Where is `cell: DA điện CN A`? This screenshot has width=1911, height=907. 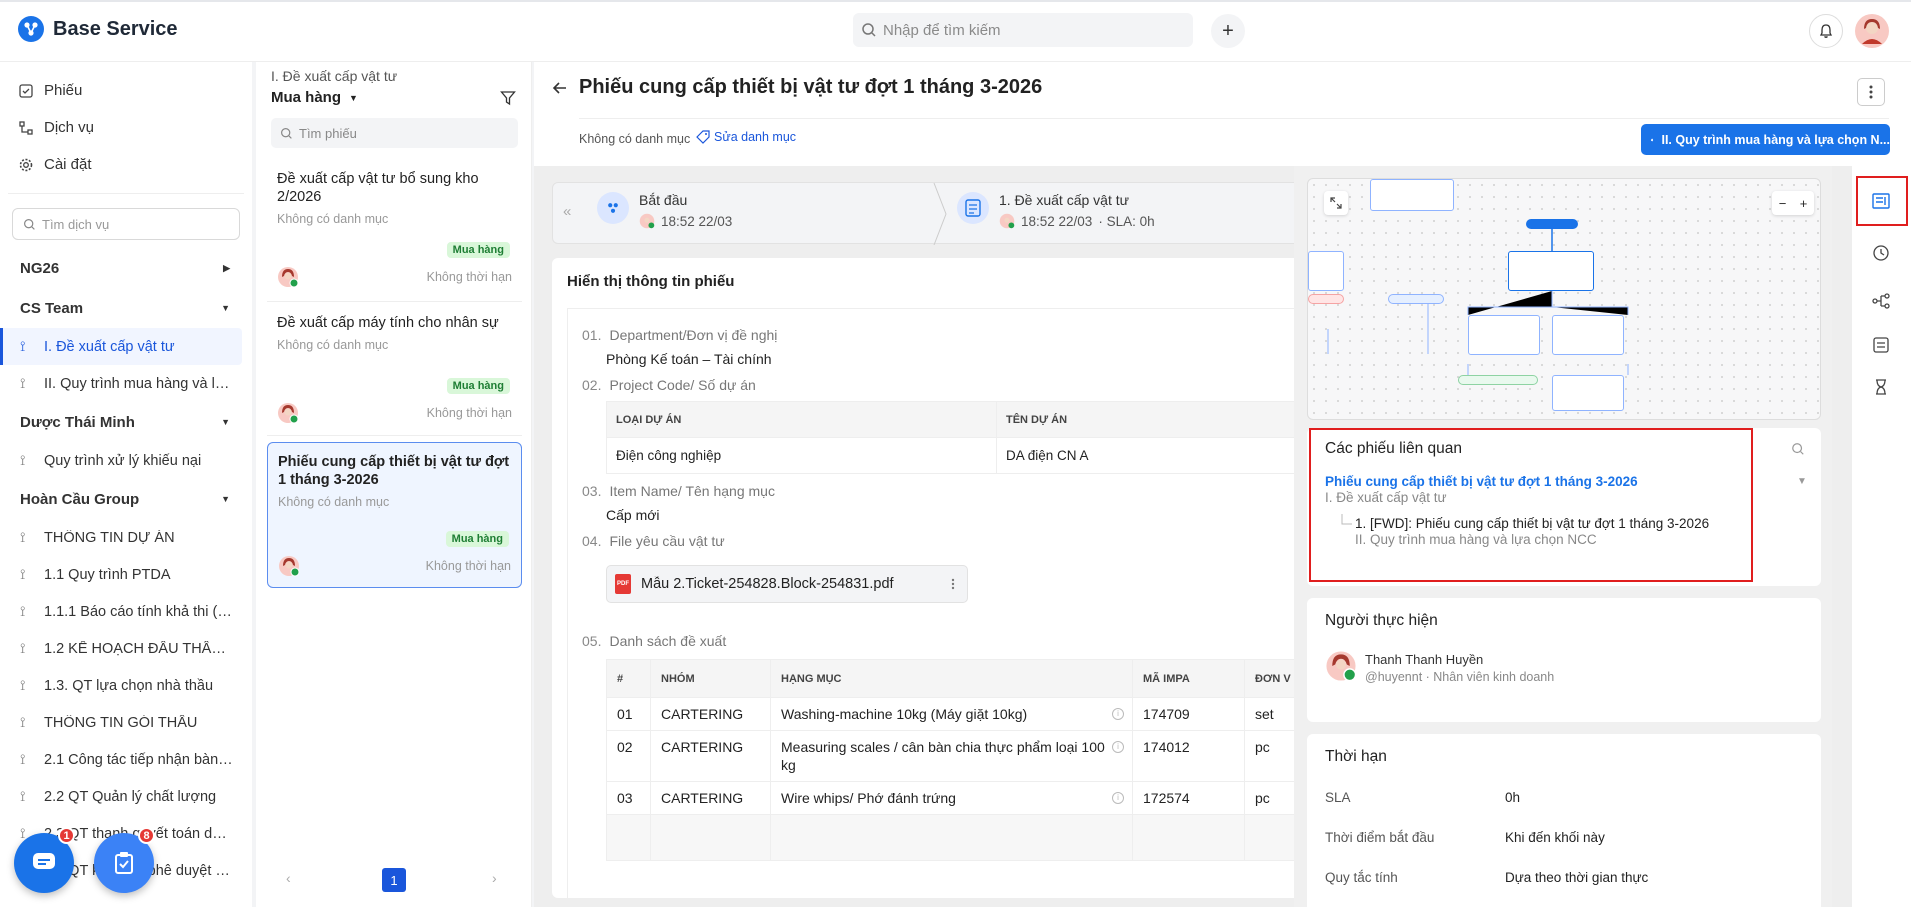
cell: DA điện CN A is located at coordinates (1154, 455).